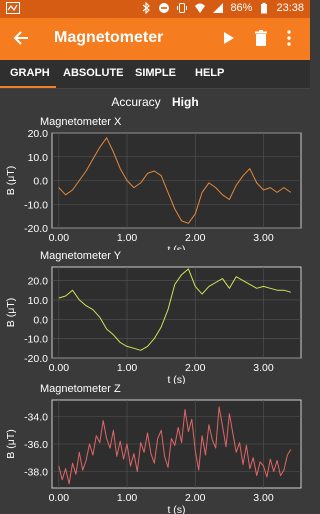 The image size is (320, 514). Describe the element at coordinates (136, 102) in the screenshot. I see `accuracy-label: Accuracy` at that location.